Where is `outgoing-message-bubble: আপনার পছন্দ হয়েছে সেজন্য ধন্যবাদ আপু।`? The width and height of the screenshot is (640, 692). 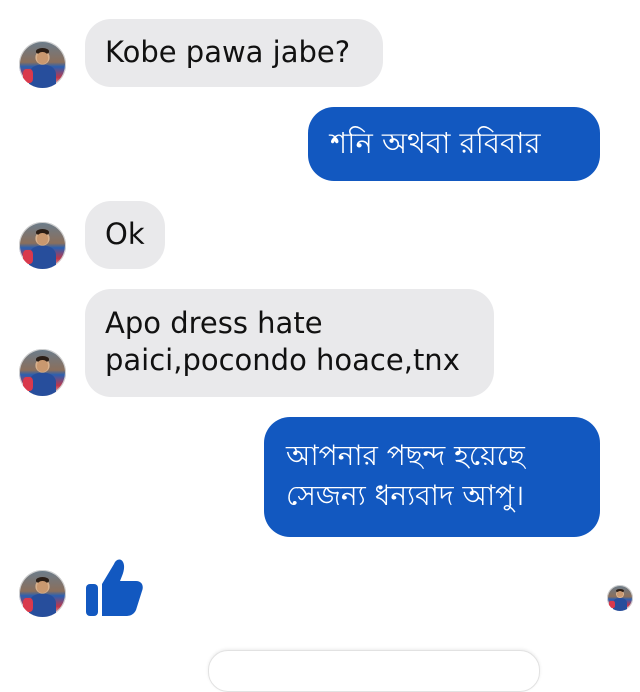
outgoing-message-bubble: আপনার পছন্দ হয়েছে সেজন্য ধন্যবাদ আপু। is located at coordinates (432, 477).